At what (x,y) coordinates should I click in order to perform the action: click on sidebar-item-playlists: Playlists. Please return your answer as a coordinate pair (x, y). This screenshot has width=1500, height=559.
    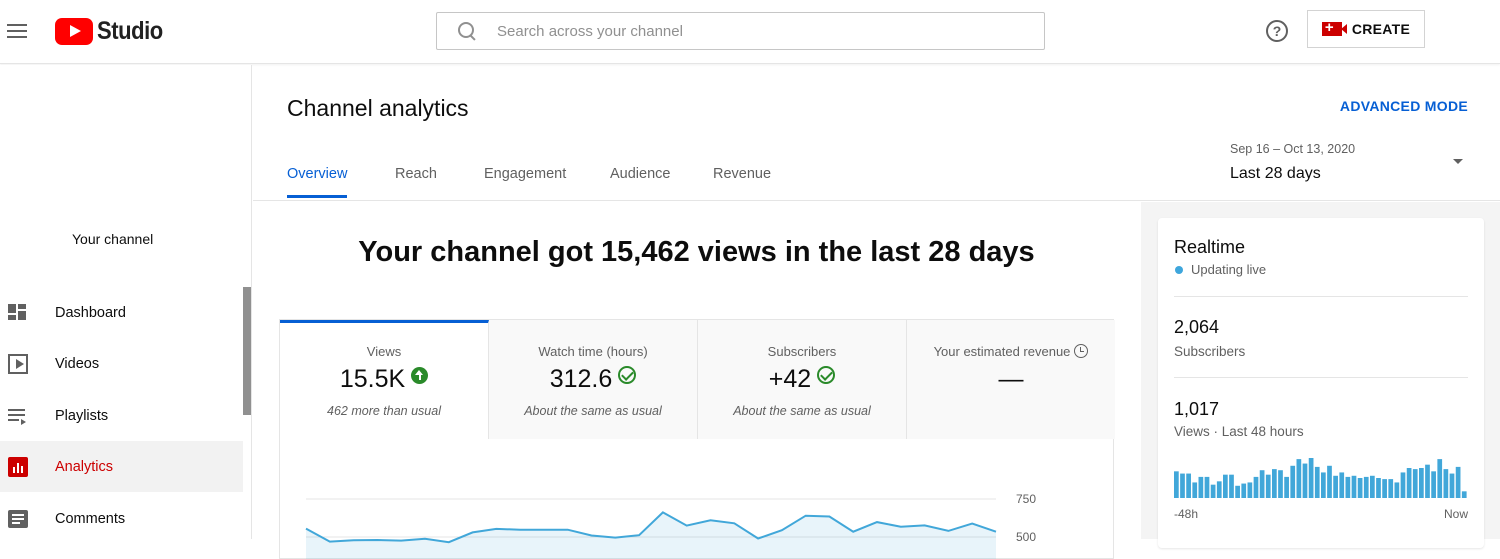
    Looking at the image, I should click on (121, 415).